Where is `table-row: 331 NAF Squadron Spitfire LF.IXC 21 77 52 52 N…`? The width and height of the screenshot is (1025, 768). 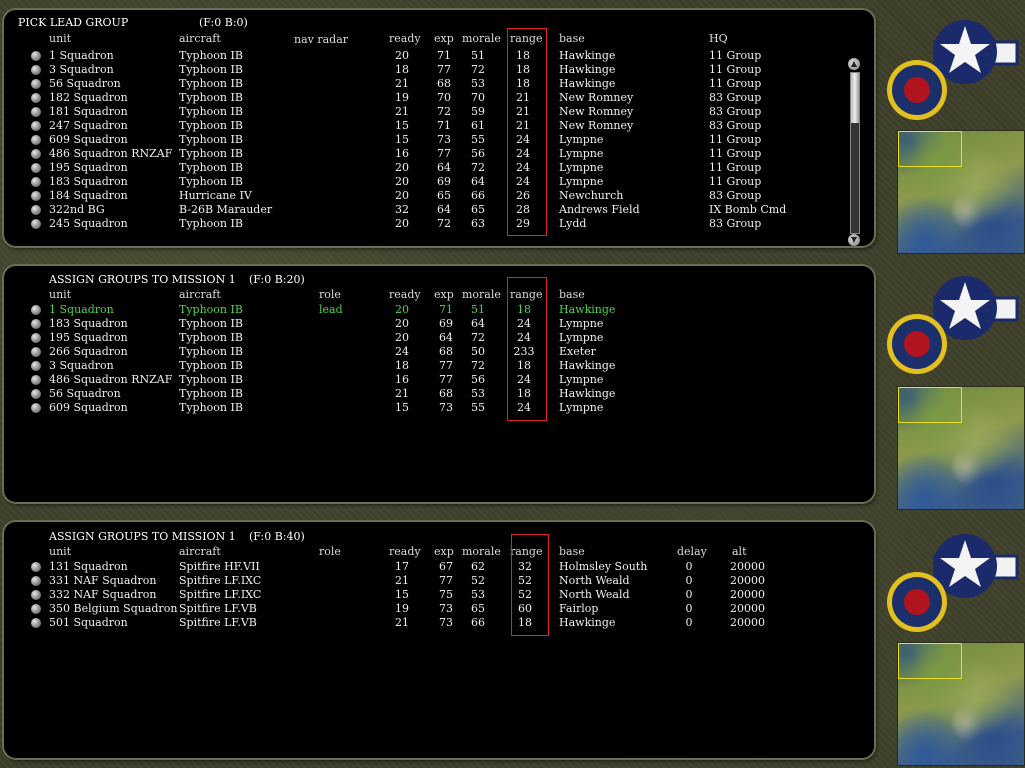 table-row: 331 NAF Squadron Spitfire LF.IXC 21 77 52 52 N… is located at coordinates (439, 581).